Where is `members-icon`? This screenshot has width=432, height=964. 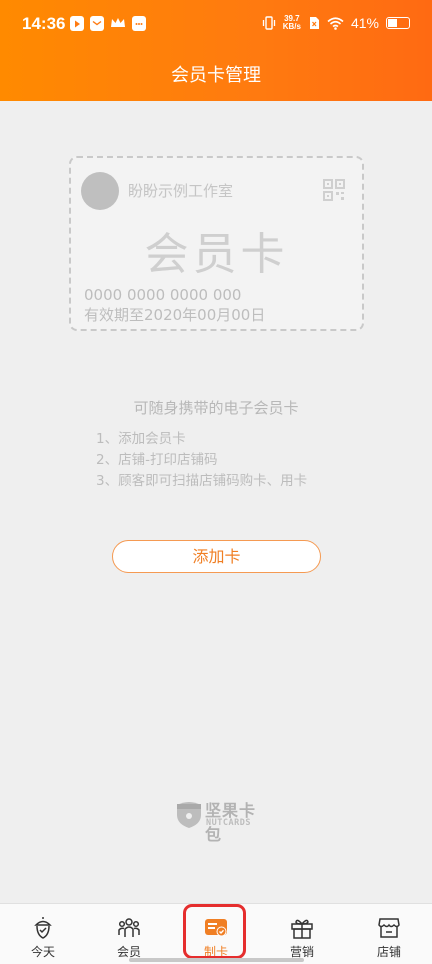 members-icon is located at coordinates (129, 927).